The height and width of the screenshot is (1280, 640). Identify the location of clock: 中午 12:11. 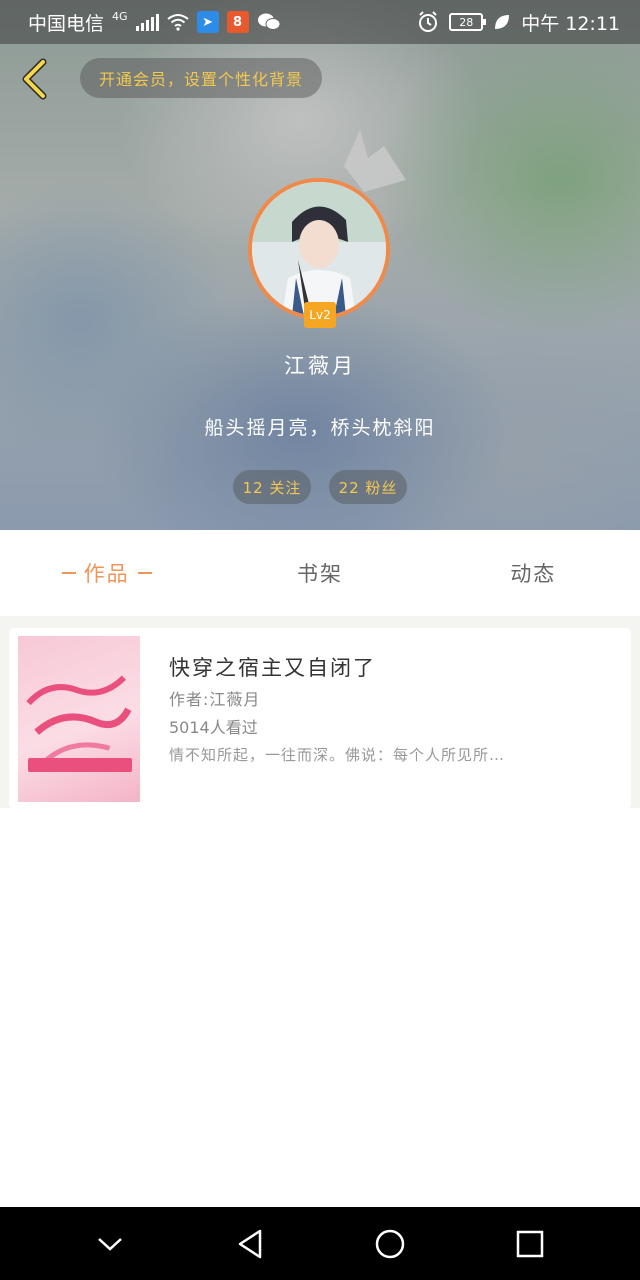
(570, 23).